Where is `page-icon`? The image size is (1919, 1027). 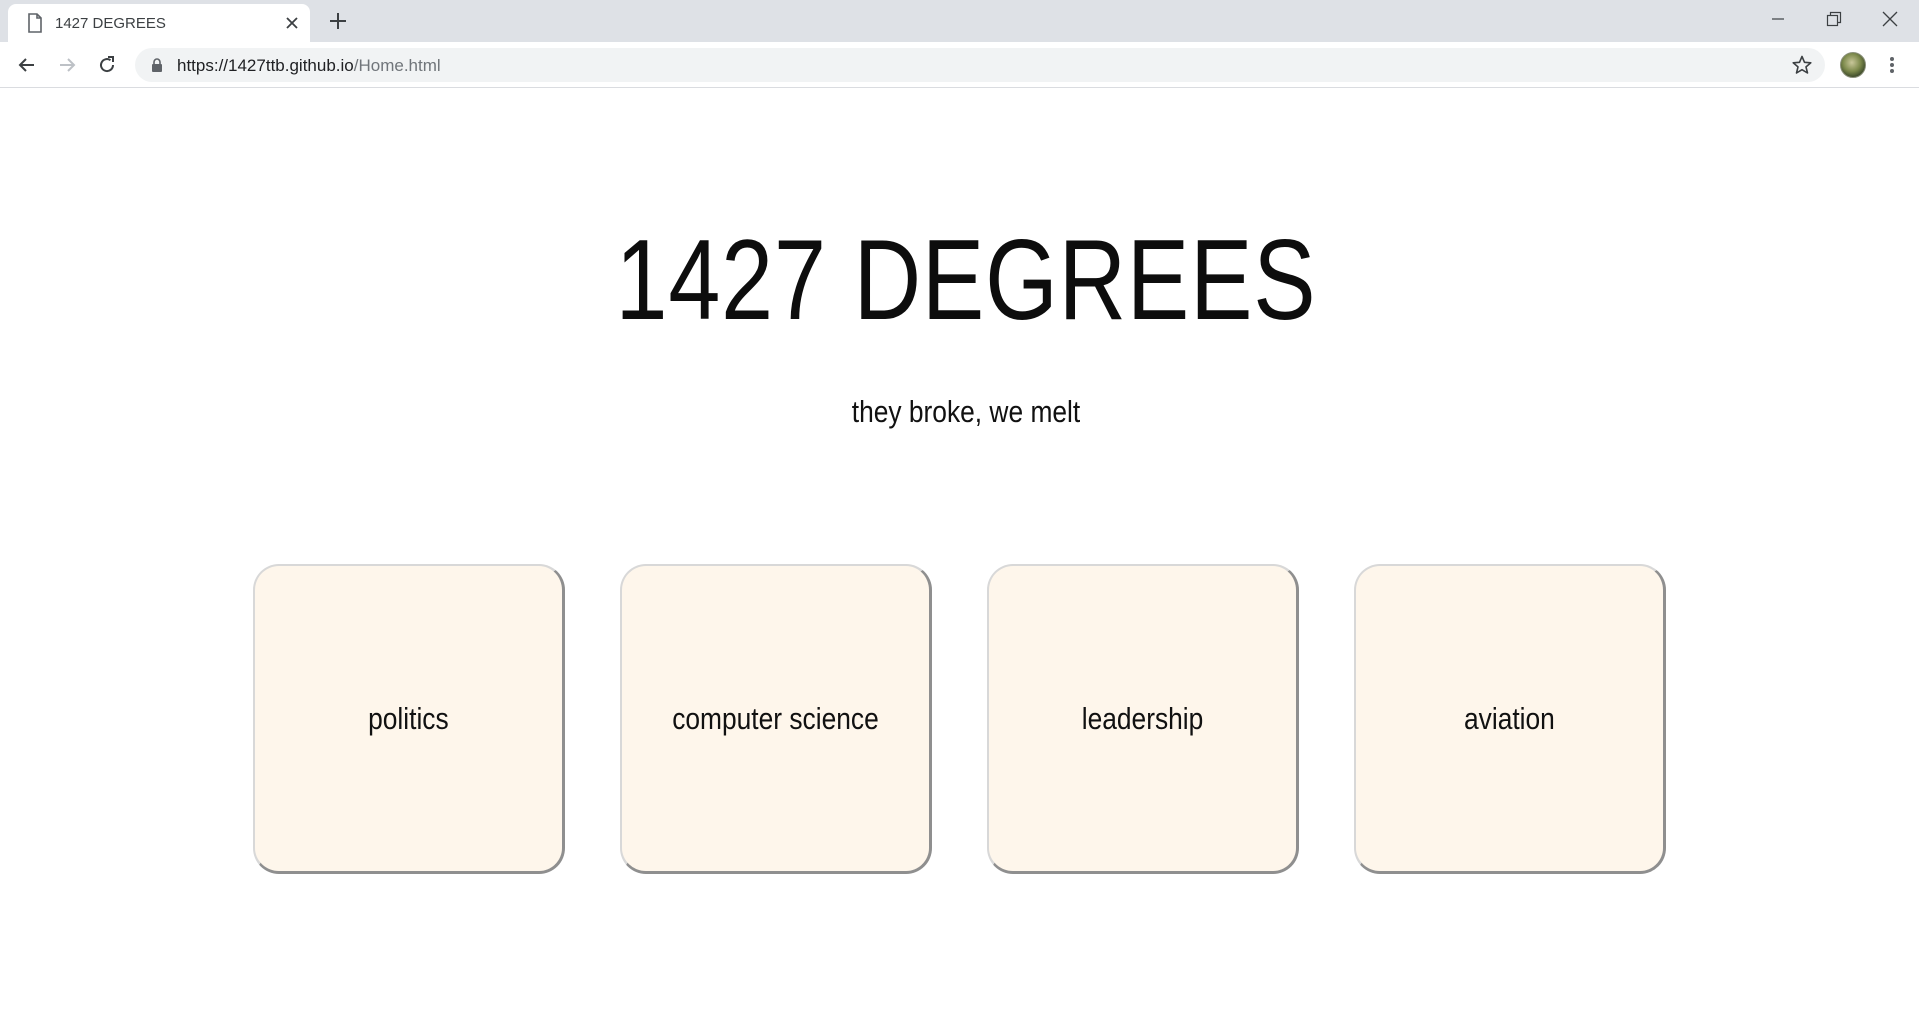 page-icon is located at coordinates (35, 23).